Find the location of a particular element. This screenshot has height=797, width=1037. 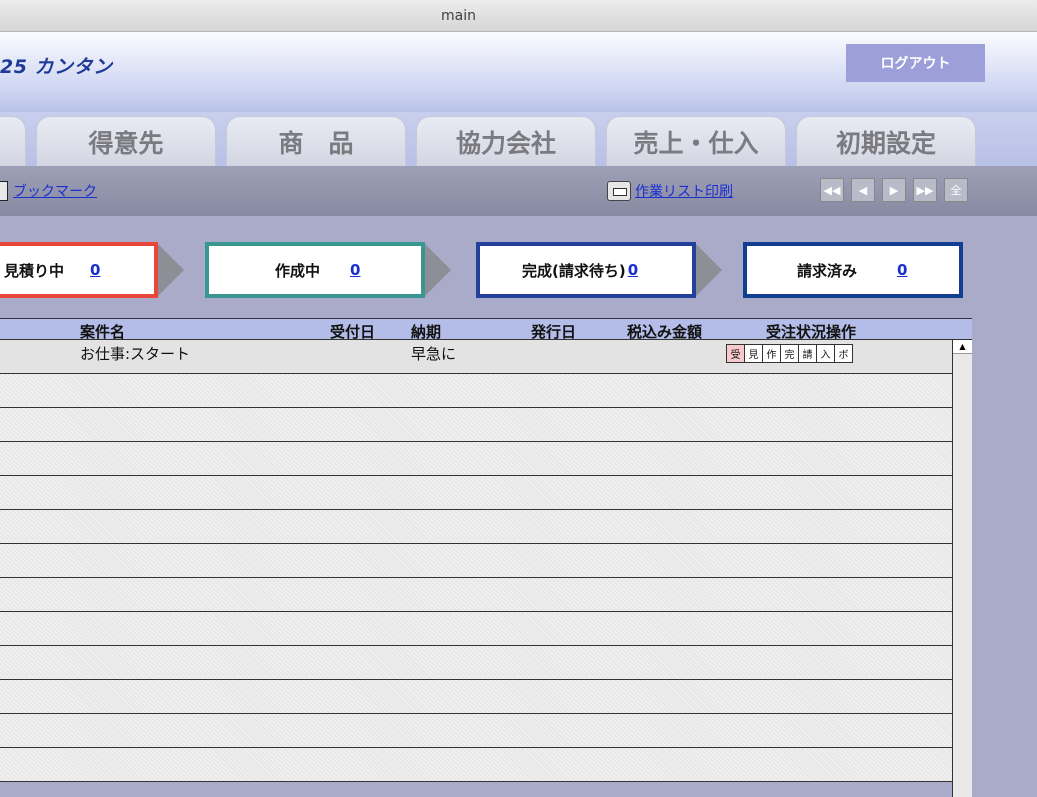

status-op-buttons: 受 見 作 完 請 入 ボ is located at coordinates (789, 353).